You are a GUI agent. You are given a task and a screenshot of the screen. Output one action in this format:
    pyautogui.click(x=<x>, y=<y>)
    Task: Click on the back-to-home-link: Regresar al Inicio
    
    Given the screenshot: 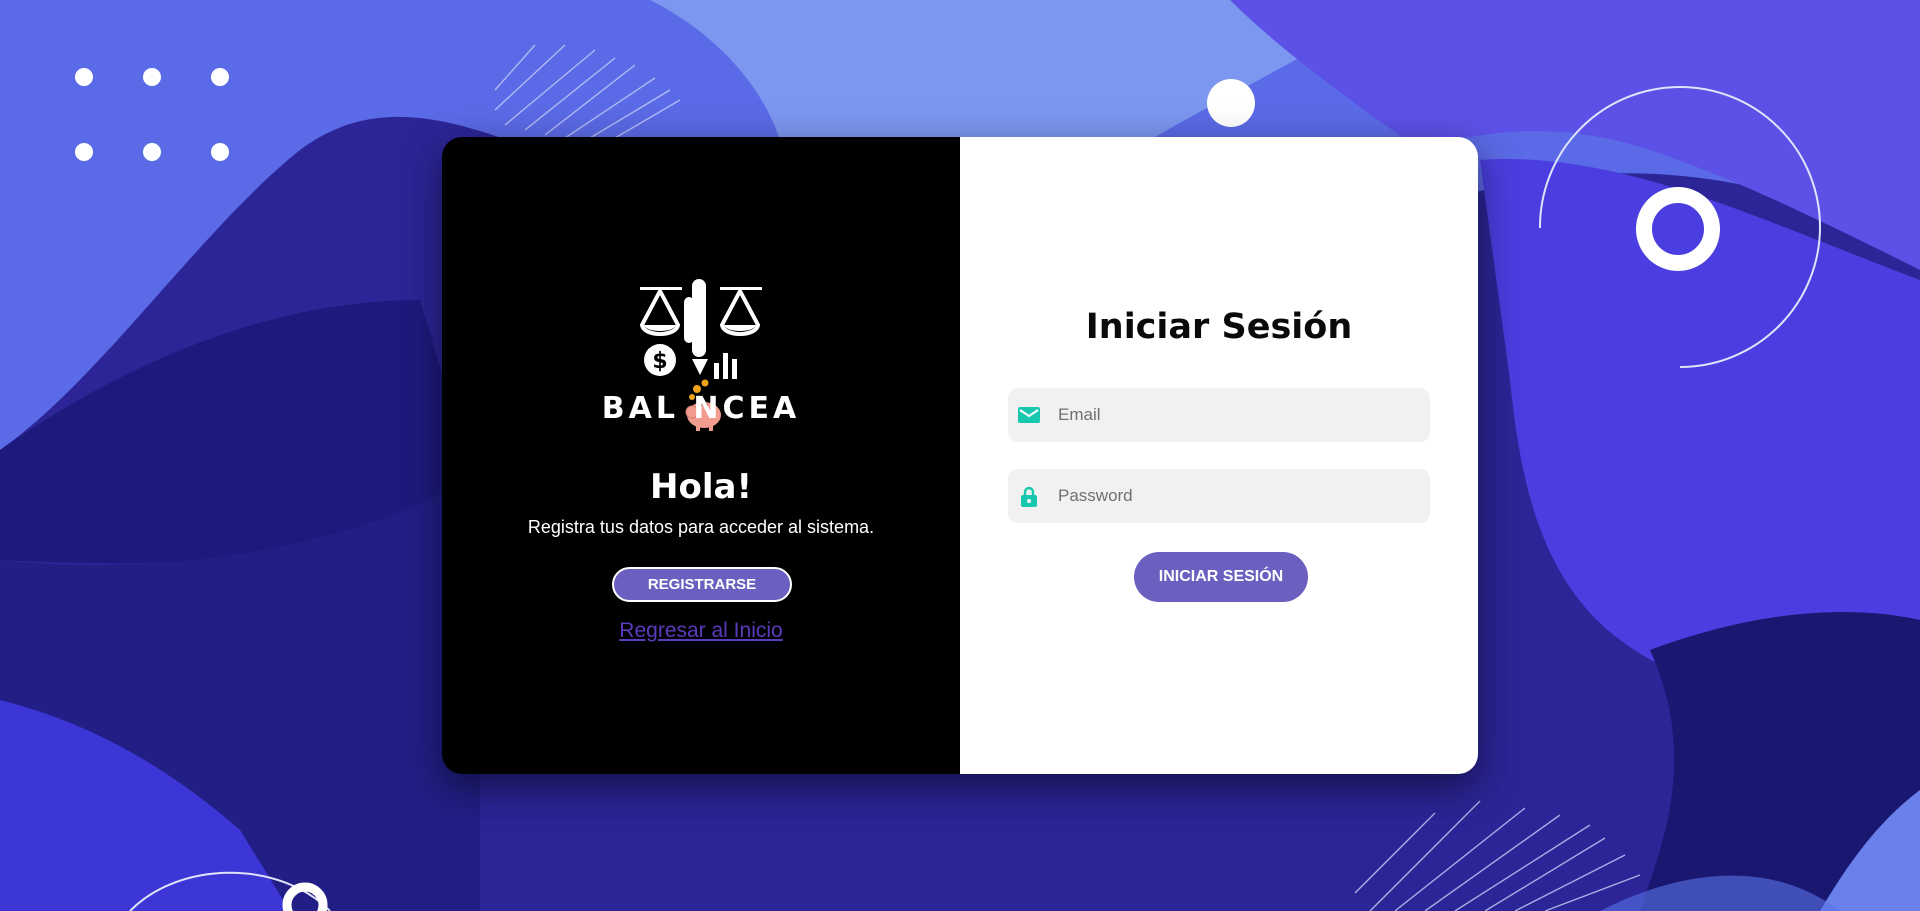 What is the action you would take?
    pyautogui.click(x=701, y=631)
    